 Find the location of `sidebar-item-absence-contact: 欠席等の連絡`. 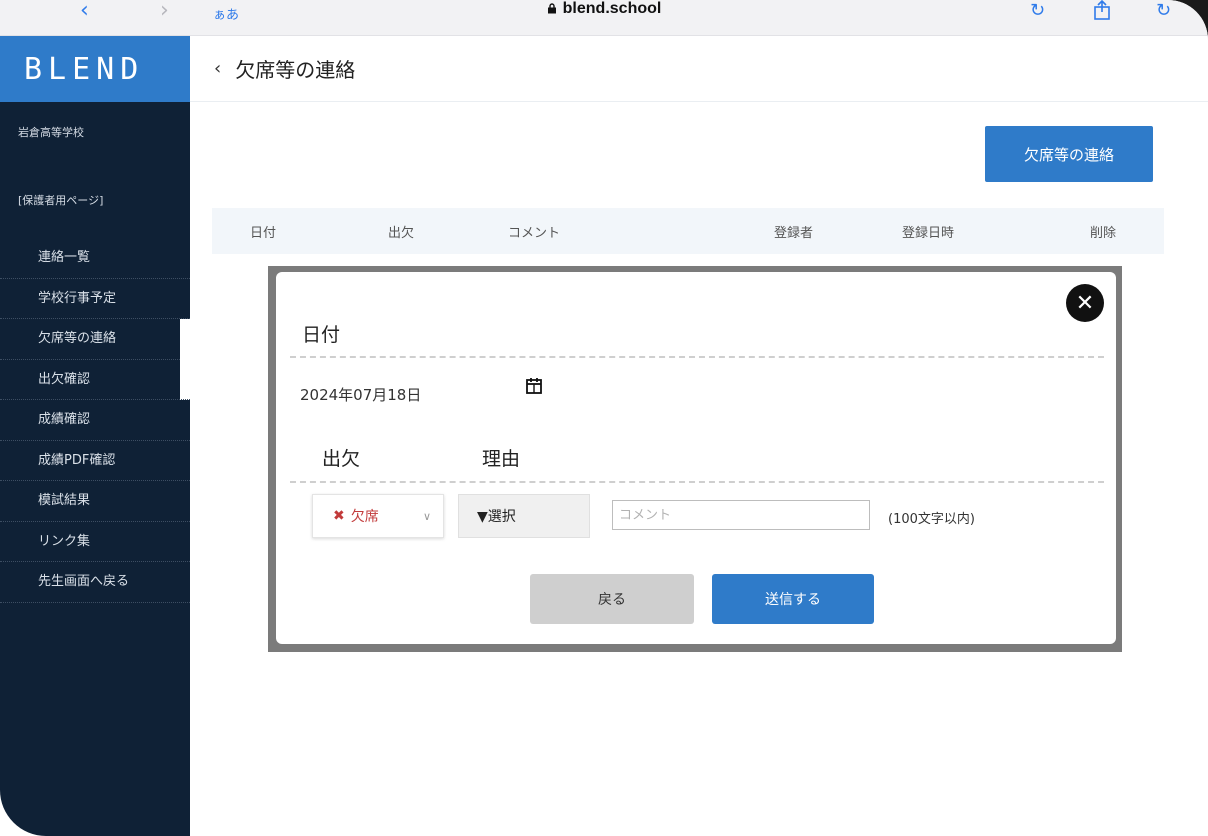

sidebar-item-absence-contact: 欠席等の連絡 is located at coordinates (95, 359).